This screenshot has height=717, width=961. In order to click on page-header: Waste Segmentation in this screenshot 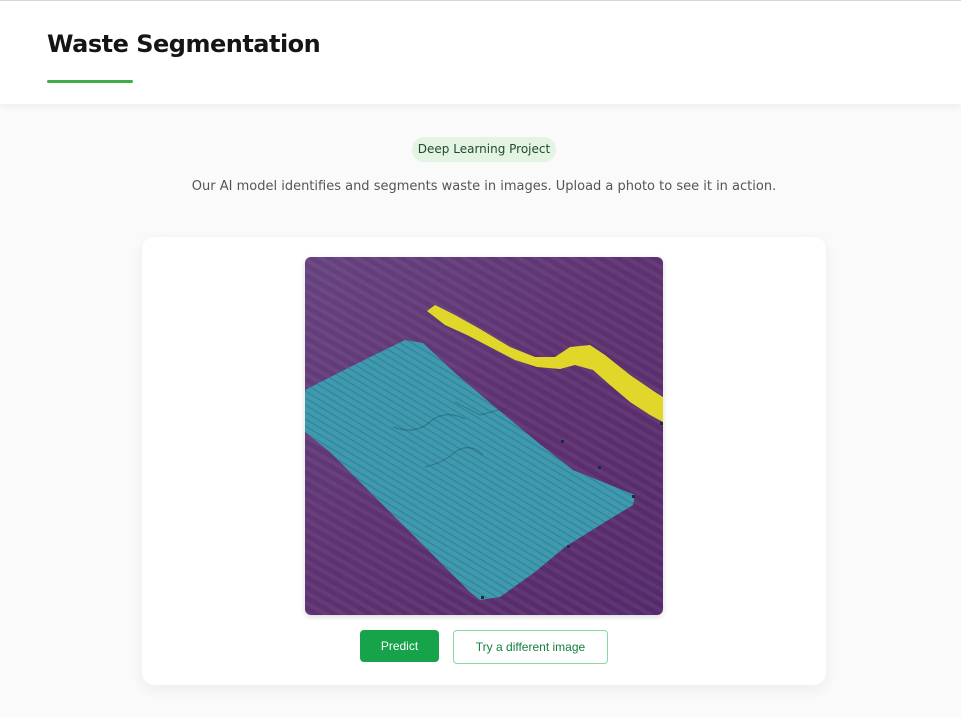, I will do `click(480, 52)`.